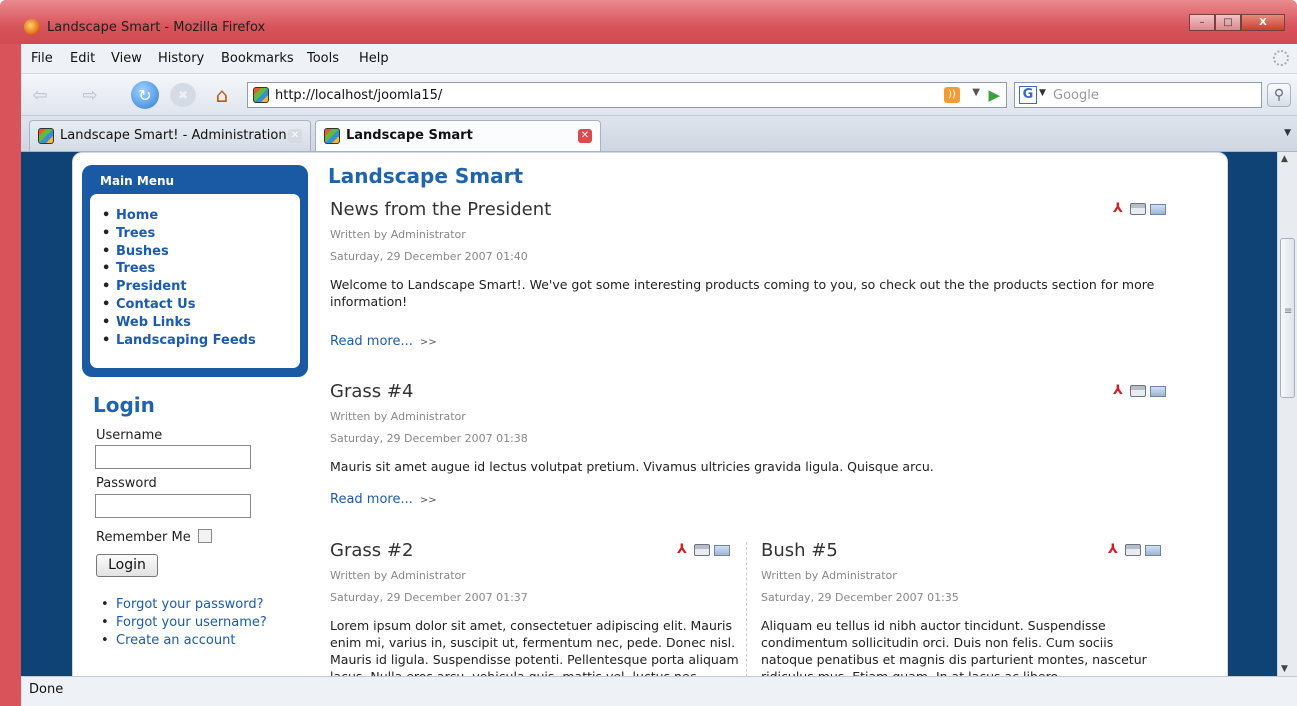  I want to click on article-date: Saturday, 29 December 2007 01:40, so click(429, 256).